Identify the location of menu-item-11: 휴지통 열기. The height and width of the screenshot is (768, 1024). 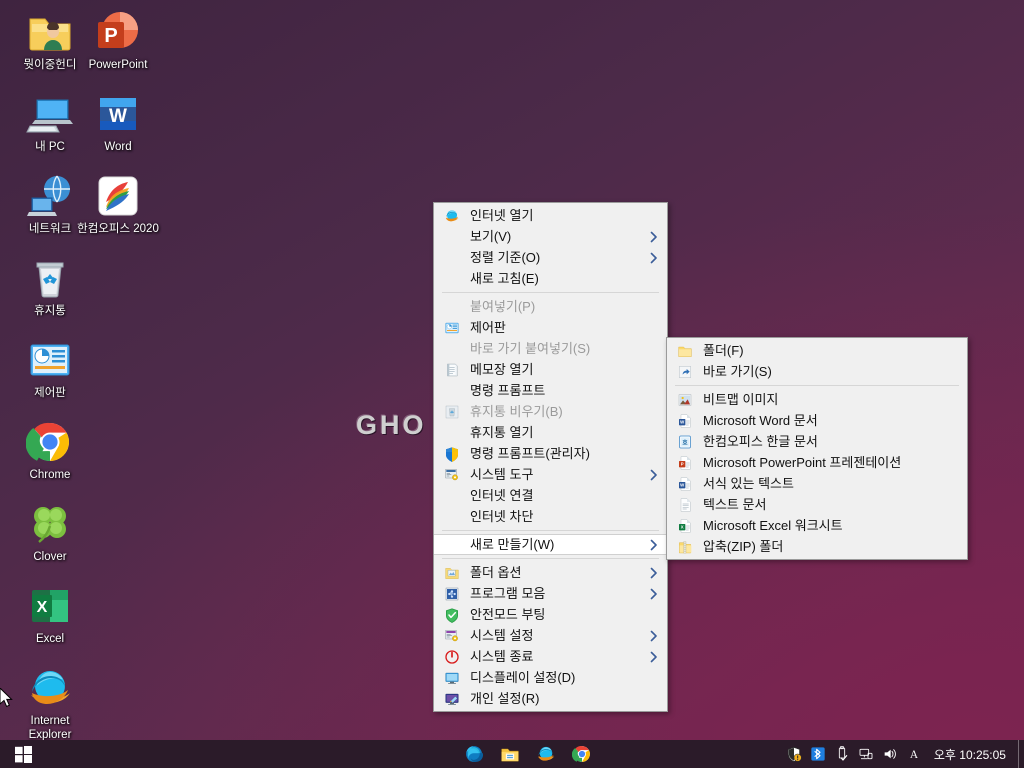
(550, 432).